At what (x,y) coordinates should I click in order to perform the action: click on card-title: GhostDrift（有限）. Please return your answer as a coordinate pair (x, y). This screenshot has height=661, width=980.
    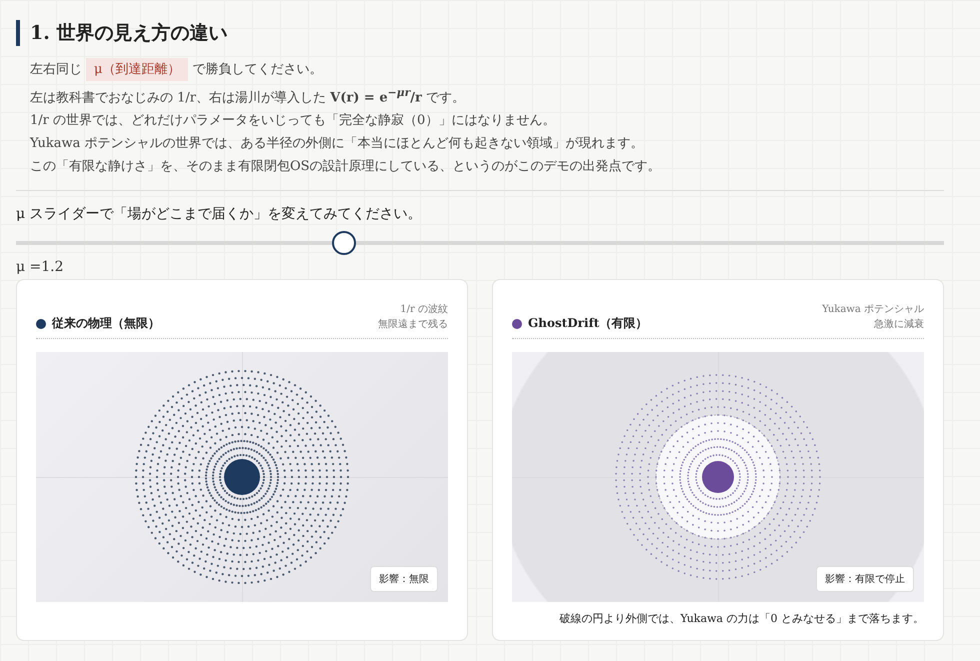
    Looking at the image, I should click on (588, 323).